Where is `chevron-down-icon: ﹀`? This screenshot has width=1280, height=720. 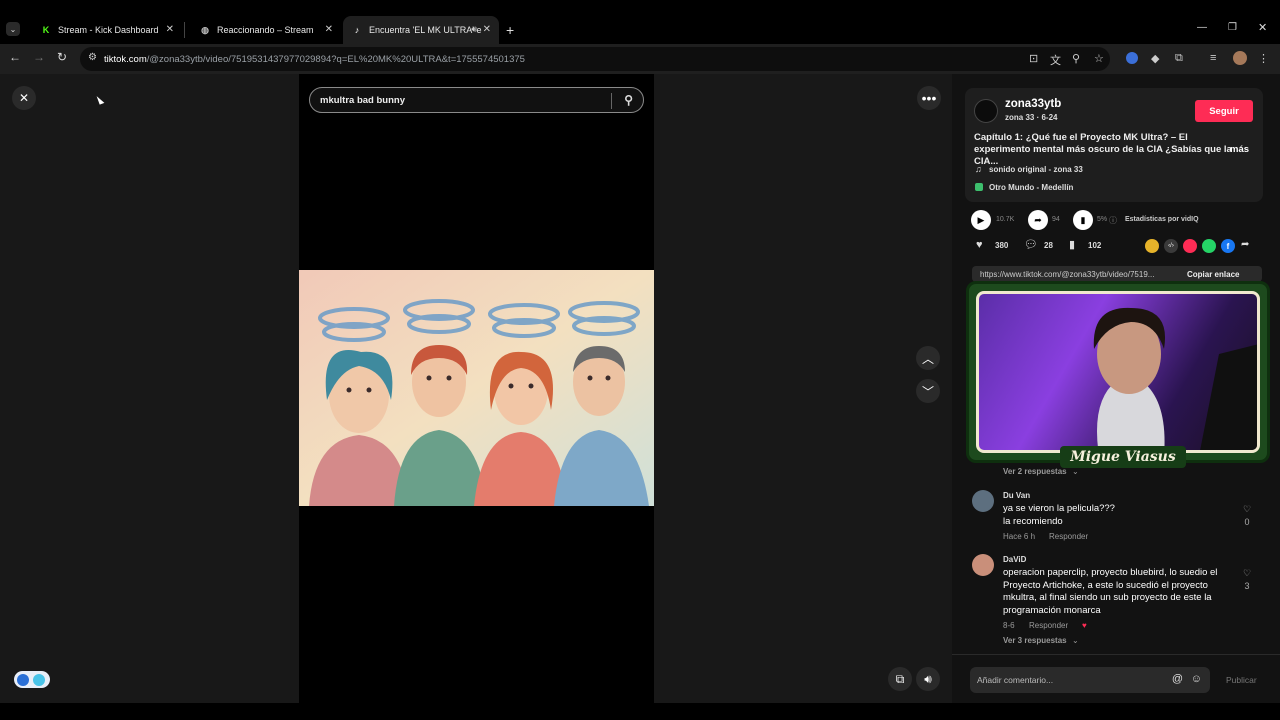
chevron-down-icon: ﹀ is located at coordinates (927, 391).